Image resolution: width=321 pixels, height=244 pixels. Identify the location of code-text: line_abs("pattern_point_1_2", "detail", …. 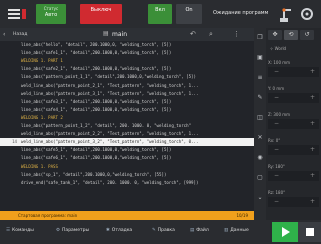
(106, 125).